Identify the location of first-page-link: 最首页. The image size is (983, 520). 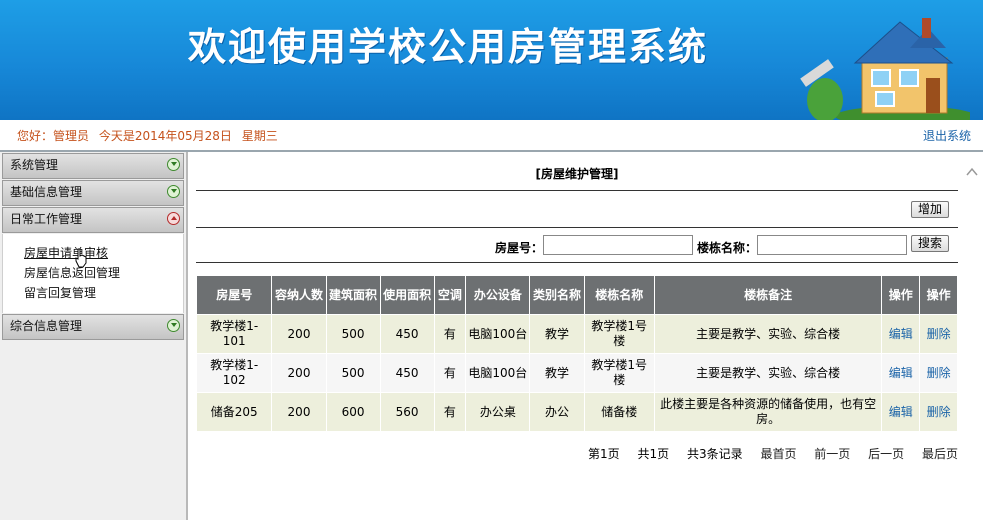
(778, 454).